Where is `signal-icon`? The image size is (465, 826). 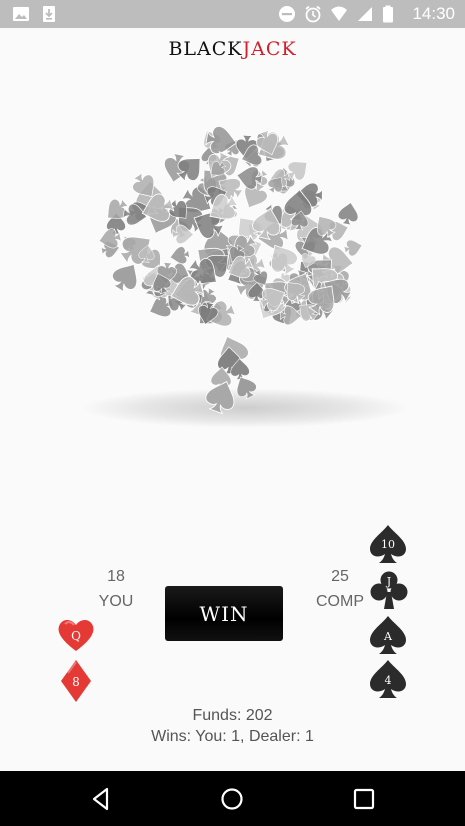 signal-icon is located at coordinates (365, 14).